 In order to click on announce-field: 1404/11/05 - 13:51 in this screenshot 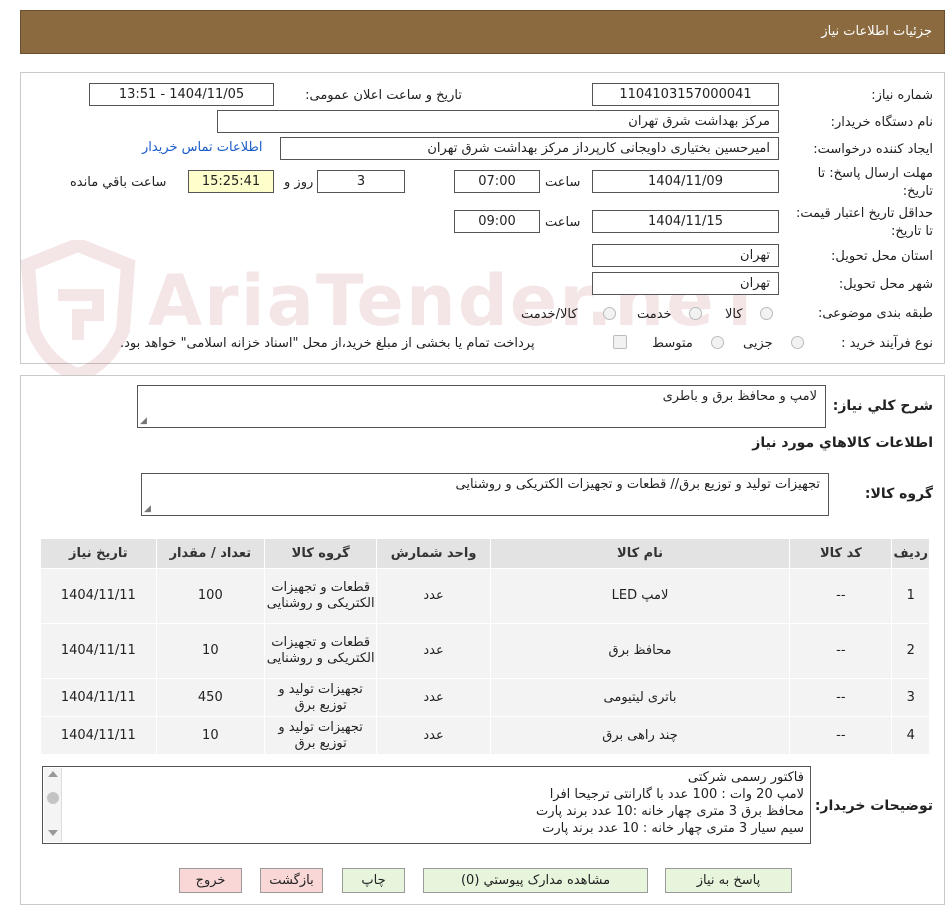, I will do `click(181, 94)`.